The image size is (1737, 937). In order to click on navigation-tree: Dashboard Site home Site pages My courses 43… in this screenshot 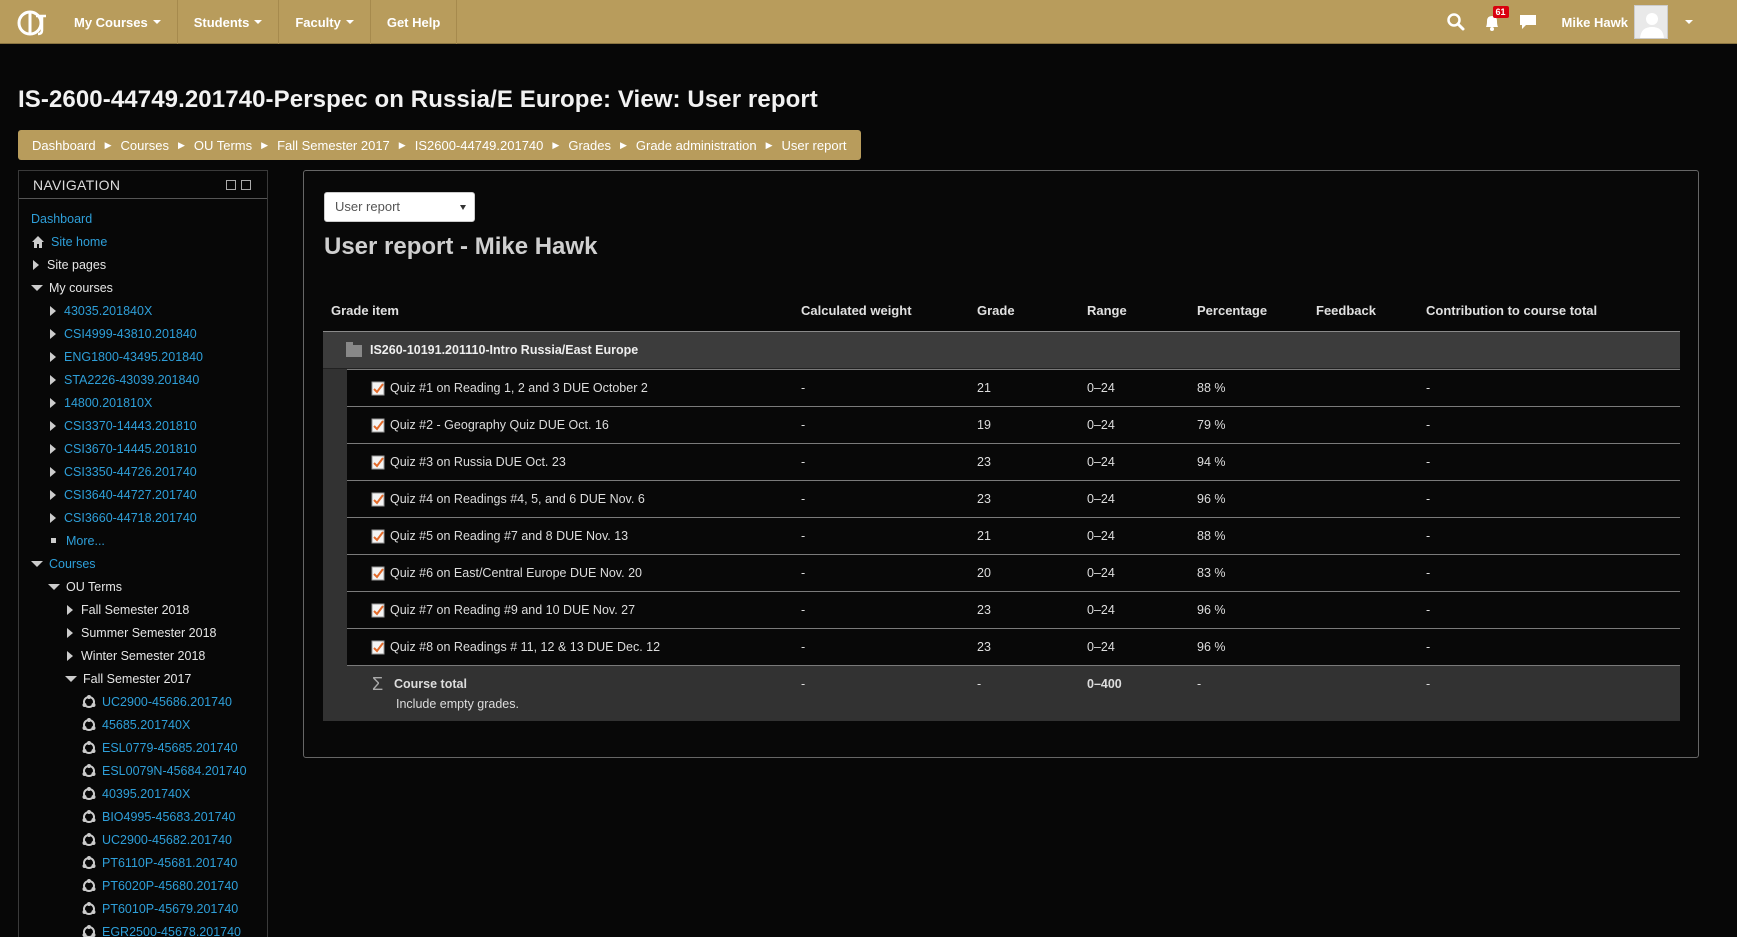, I will do `click(143, 568)`.